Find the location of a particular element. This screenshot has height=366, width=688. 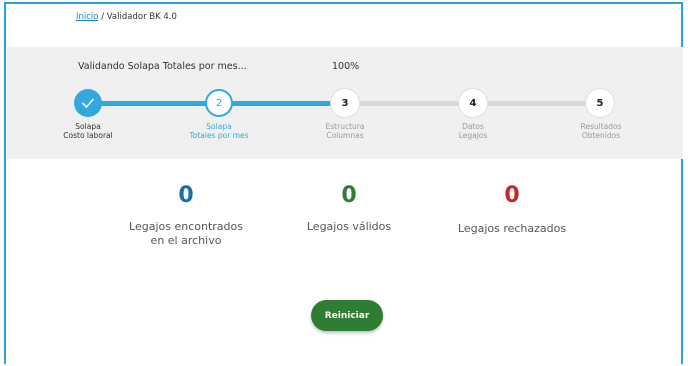

step-2-label-line1: Solapa is located at coordinates (219, 126).